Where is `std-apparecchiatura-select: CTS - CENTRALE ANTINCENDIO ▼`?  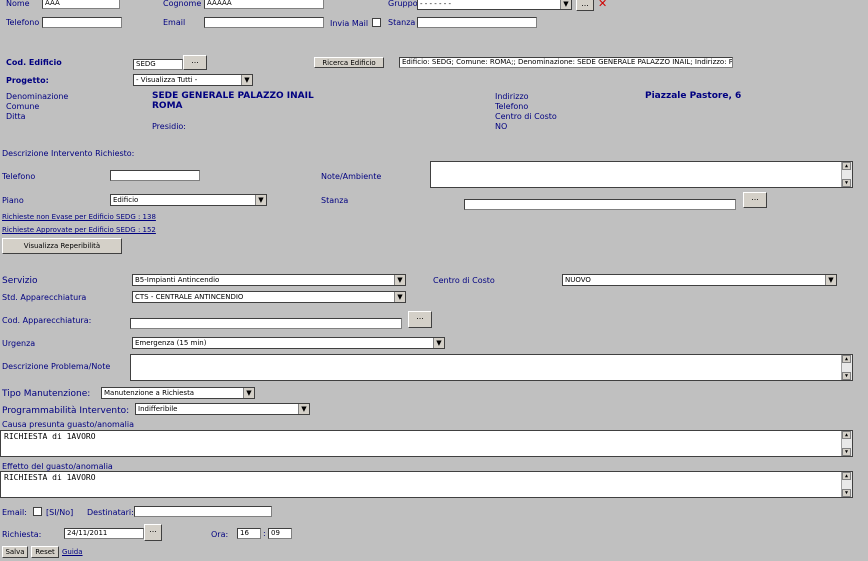
std-apparecchiatura-select: CTS - CENTRALE ANTINCENDIO ▼ is located at coordinates (269, 297).